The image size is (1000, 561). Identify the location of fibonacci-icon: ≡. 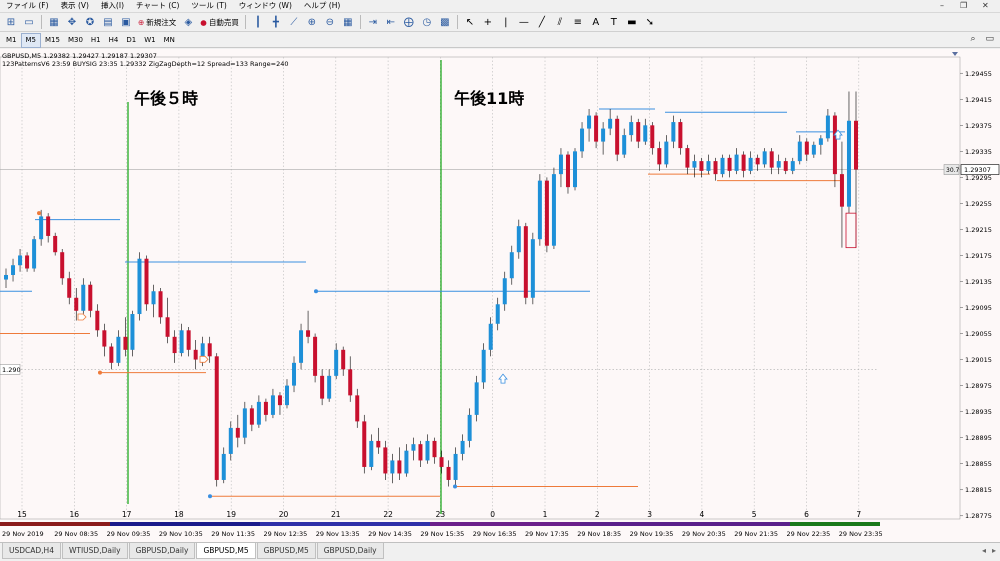
(578, 22).